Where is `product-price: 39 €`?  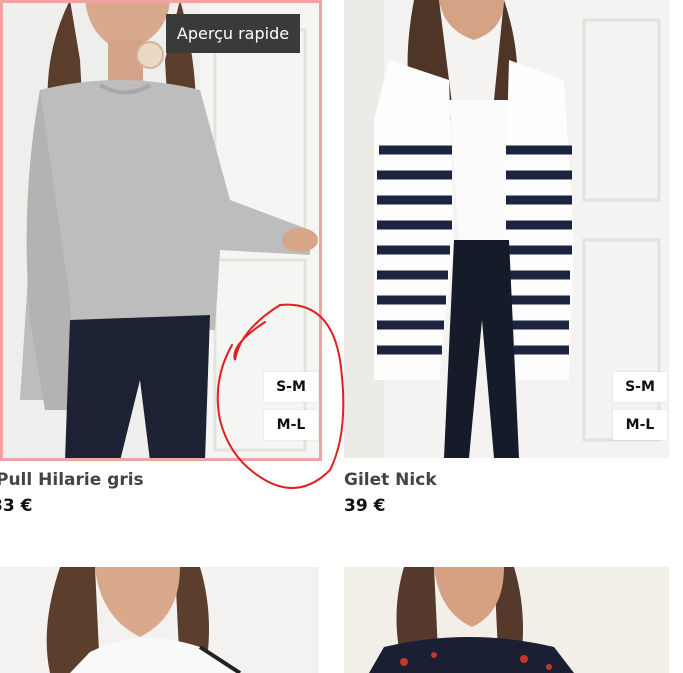
product-price: 39 € is located at coordinates (365, 506).